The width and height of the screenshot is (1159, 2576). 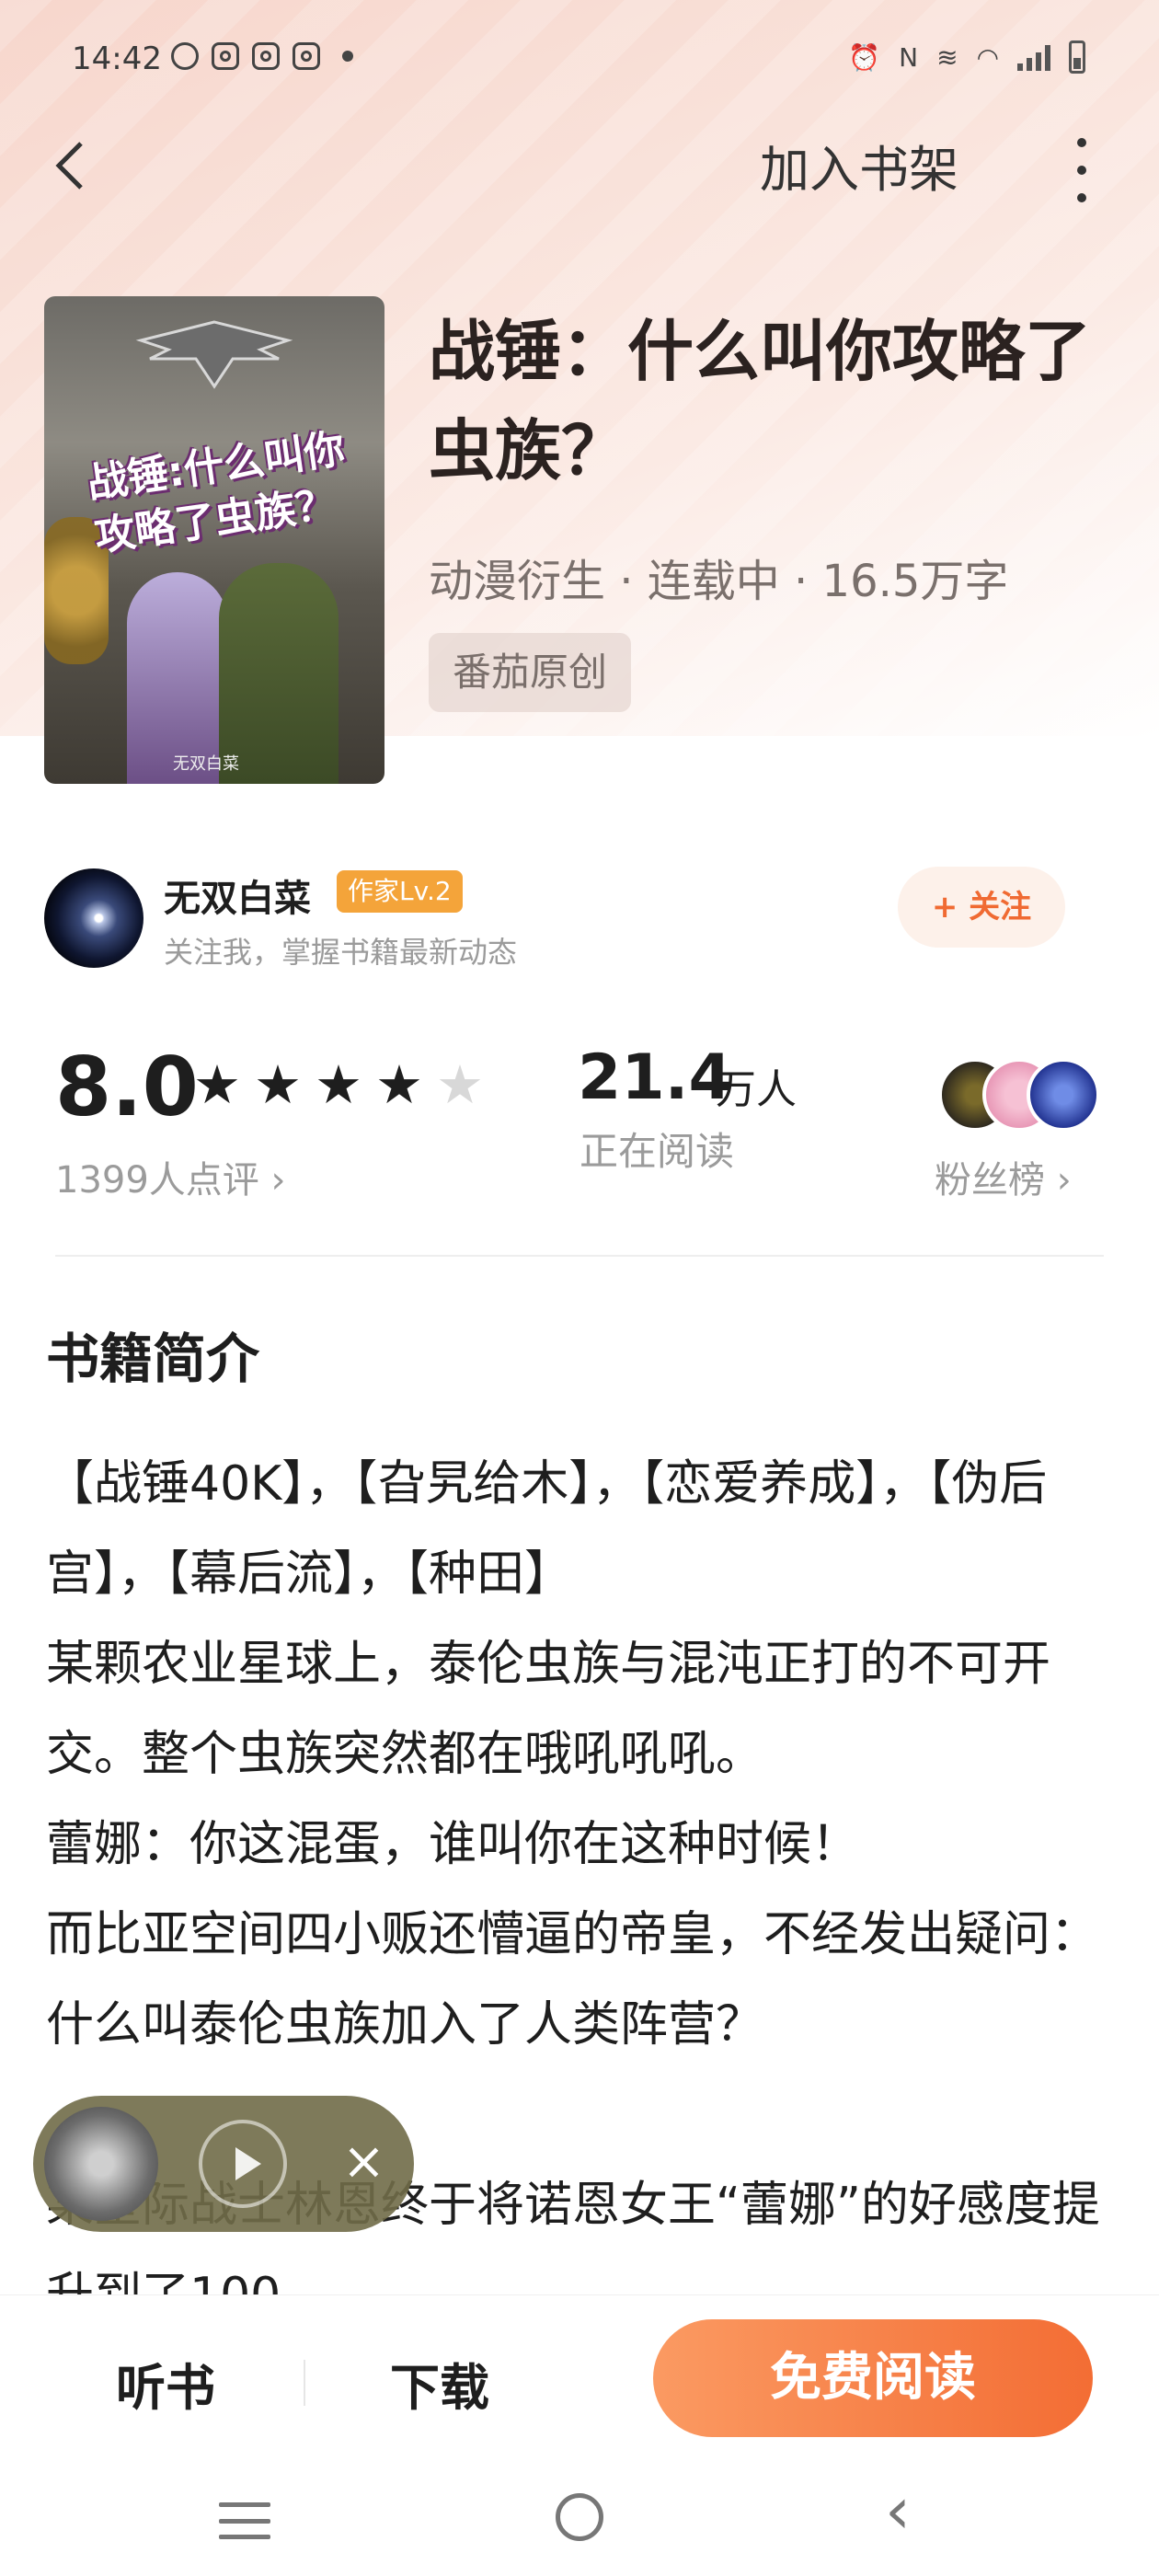 What do you see at coordinates (947, 57) in the screenshot?
I see `volte-icon: ≋` at bounding box center [947, 57].